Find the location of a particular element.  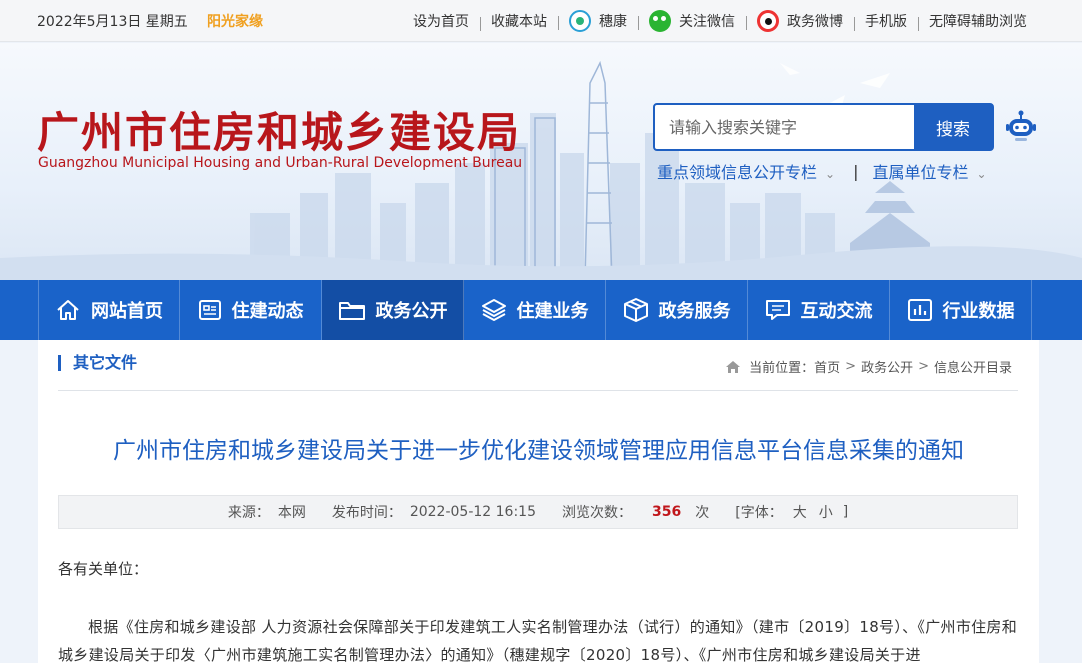

search-input is located at coordinates (784, 127).